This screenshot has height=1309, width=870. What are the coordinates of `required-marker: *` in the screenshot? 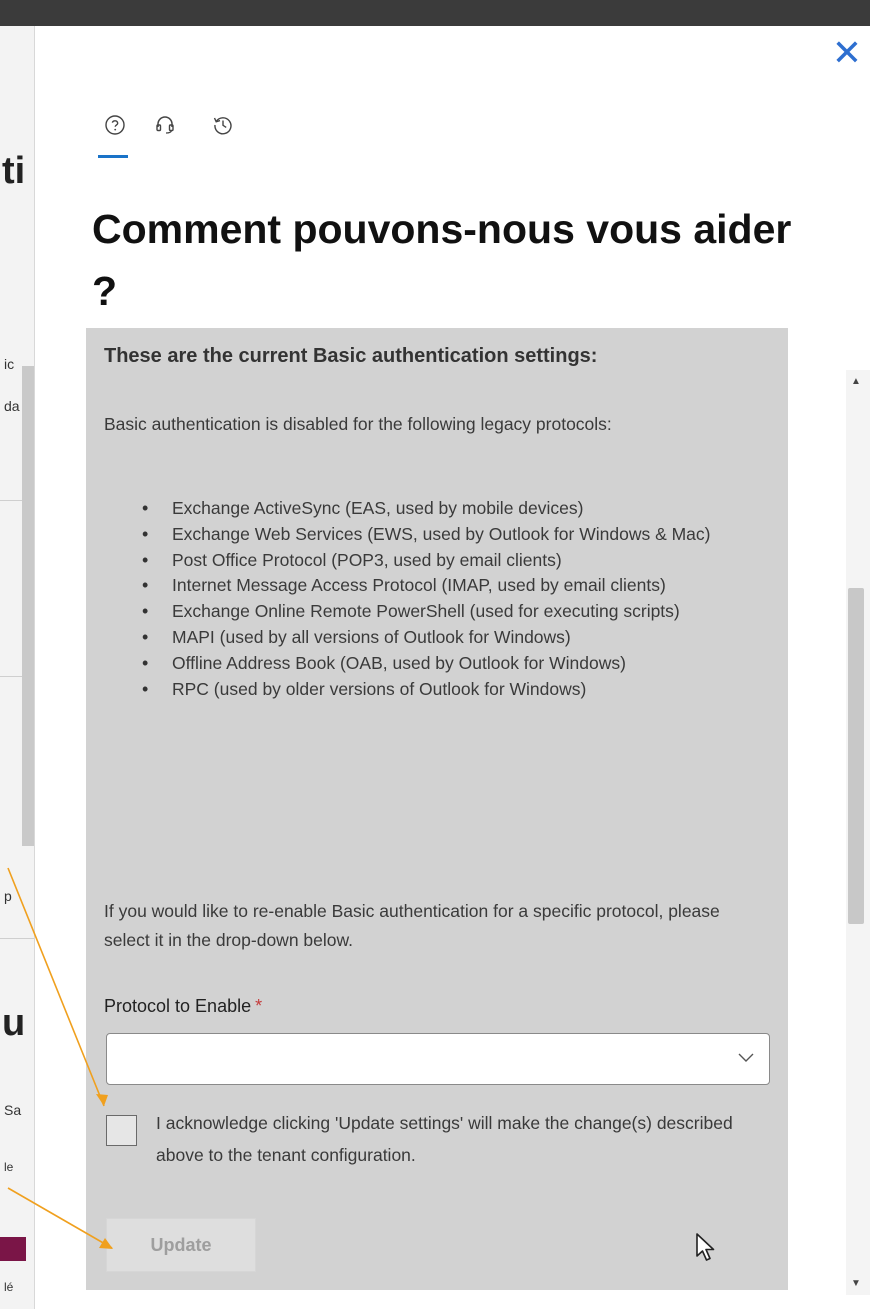 It's located at (259, 1006).